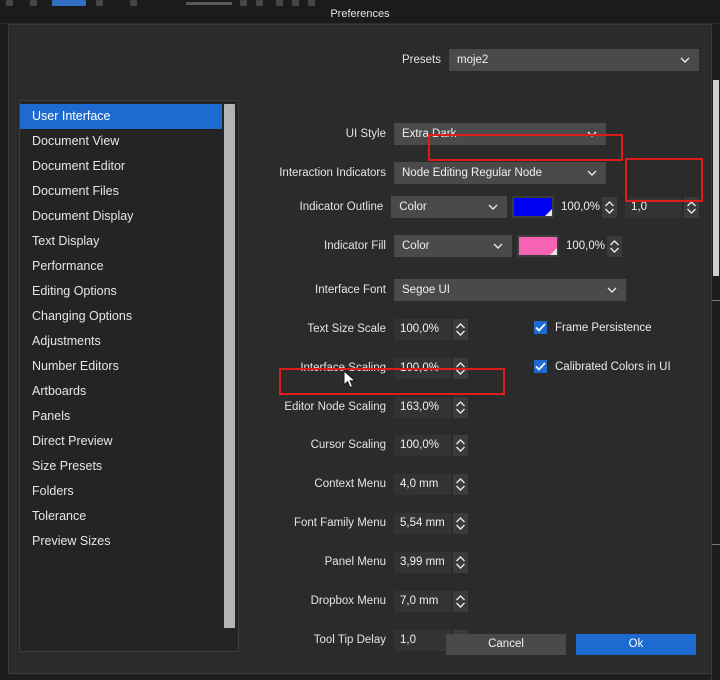  I want to click on interaction-indicators-dropdown: Node Editing Regular Node, so click(500, 173).